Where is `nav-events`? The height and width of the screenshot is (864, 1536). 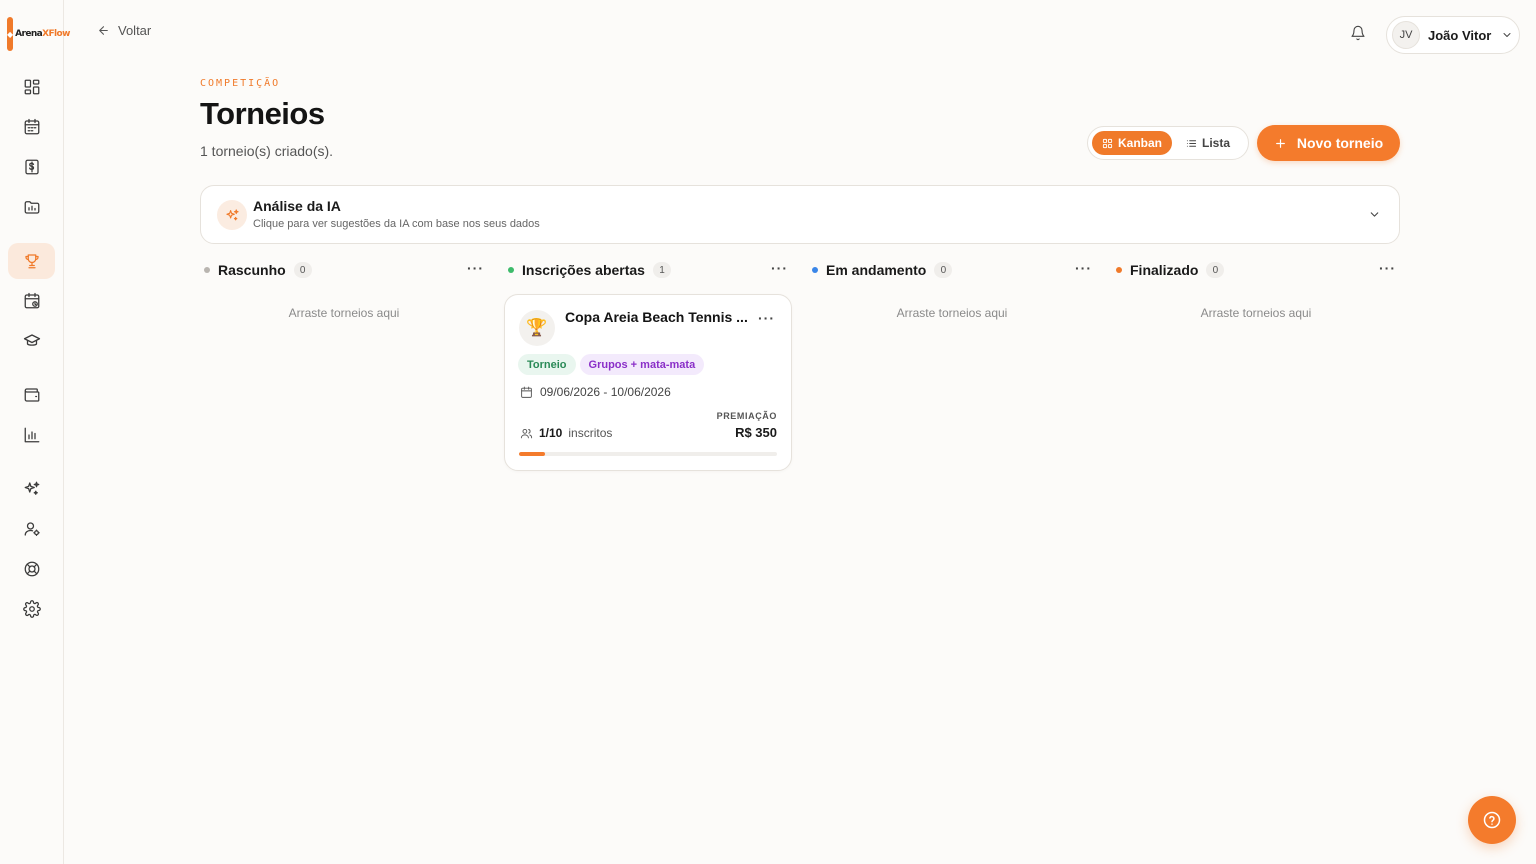
nav-events is located at coordinates (31, 301).